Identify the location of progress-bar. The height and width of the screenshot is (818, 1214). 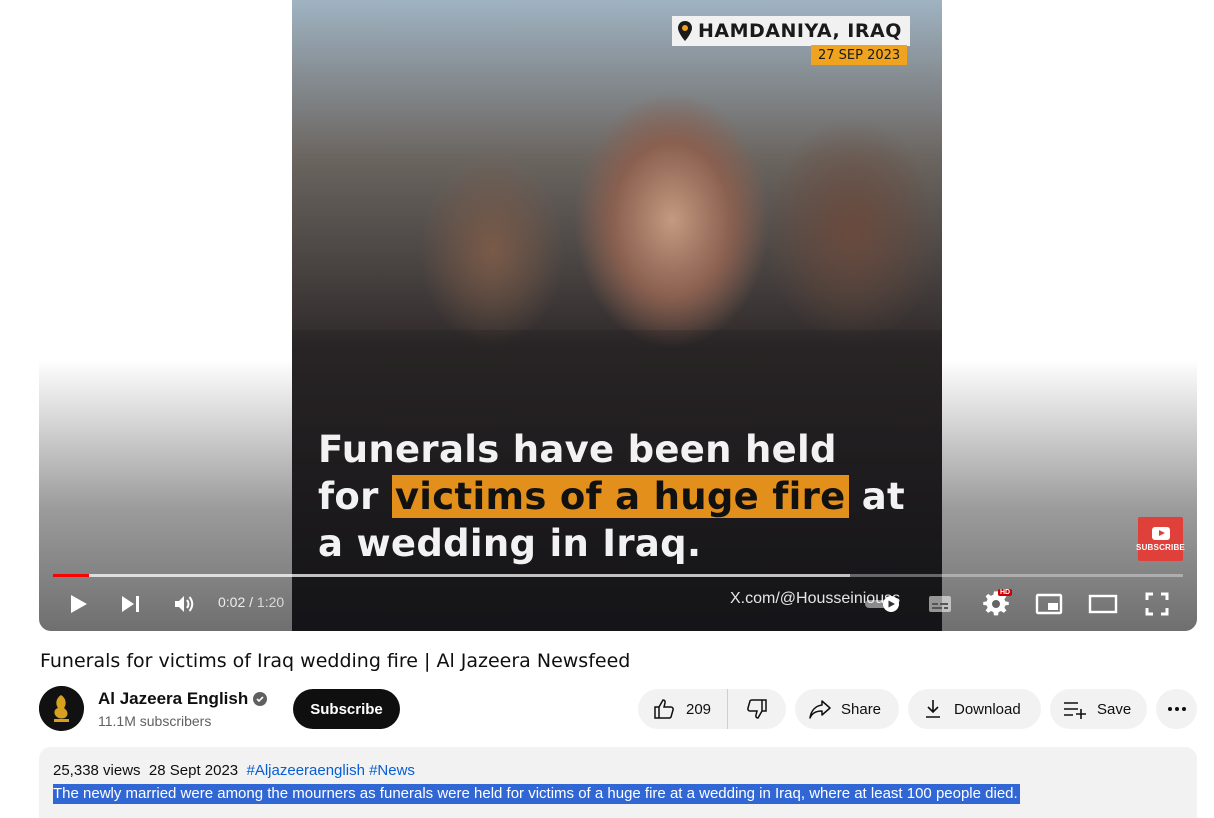
(618, 575).